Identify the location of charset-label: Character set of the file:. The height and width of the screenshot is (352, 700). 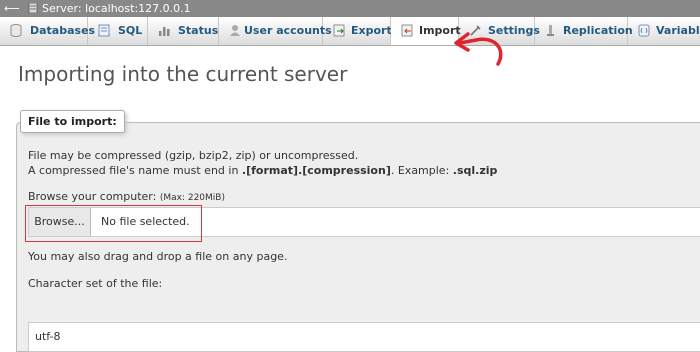
(95, 283).